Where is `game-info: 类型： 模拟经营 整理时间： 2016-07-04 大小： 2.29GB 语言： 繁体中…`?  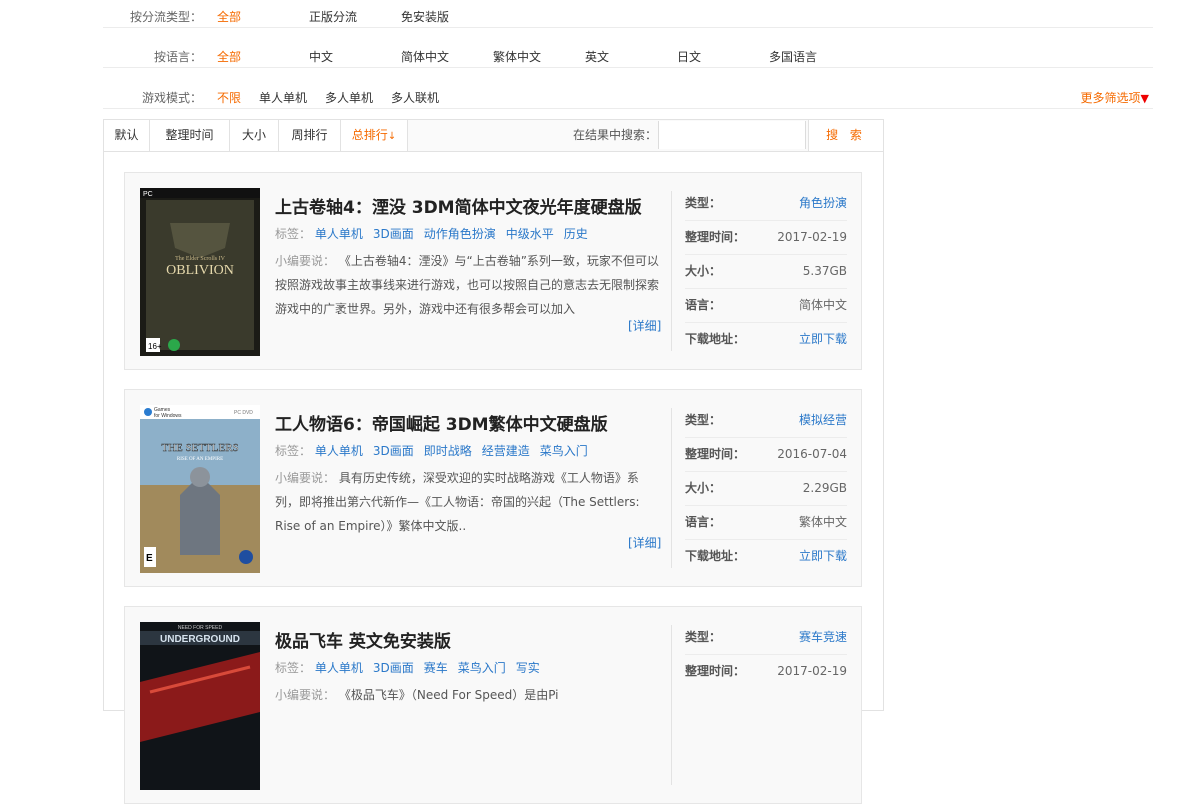
game-info: 类型： 模拟经营 整理时间： 2016-07-04 大小： 2.29GB 语言： 繁体中… is located at coordinates (766, 488).